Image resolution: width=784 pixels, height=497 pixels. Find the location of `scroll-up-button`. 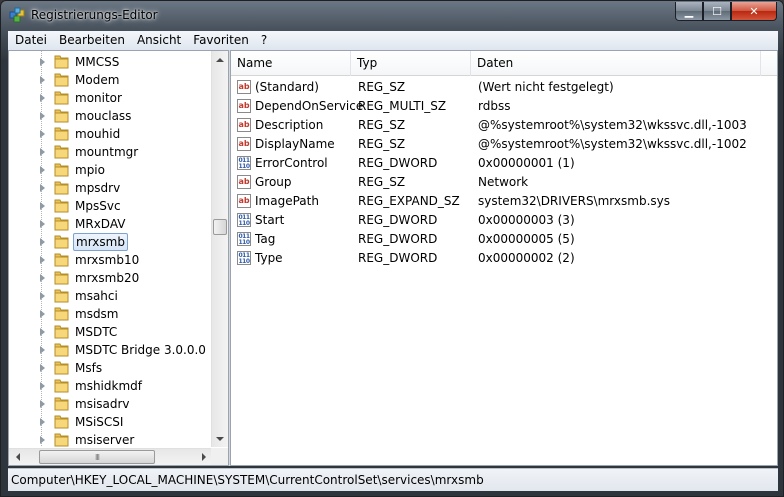

scroll-up-button is located at coordinates (220, 59).